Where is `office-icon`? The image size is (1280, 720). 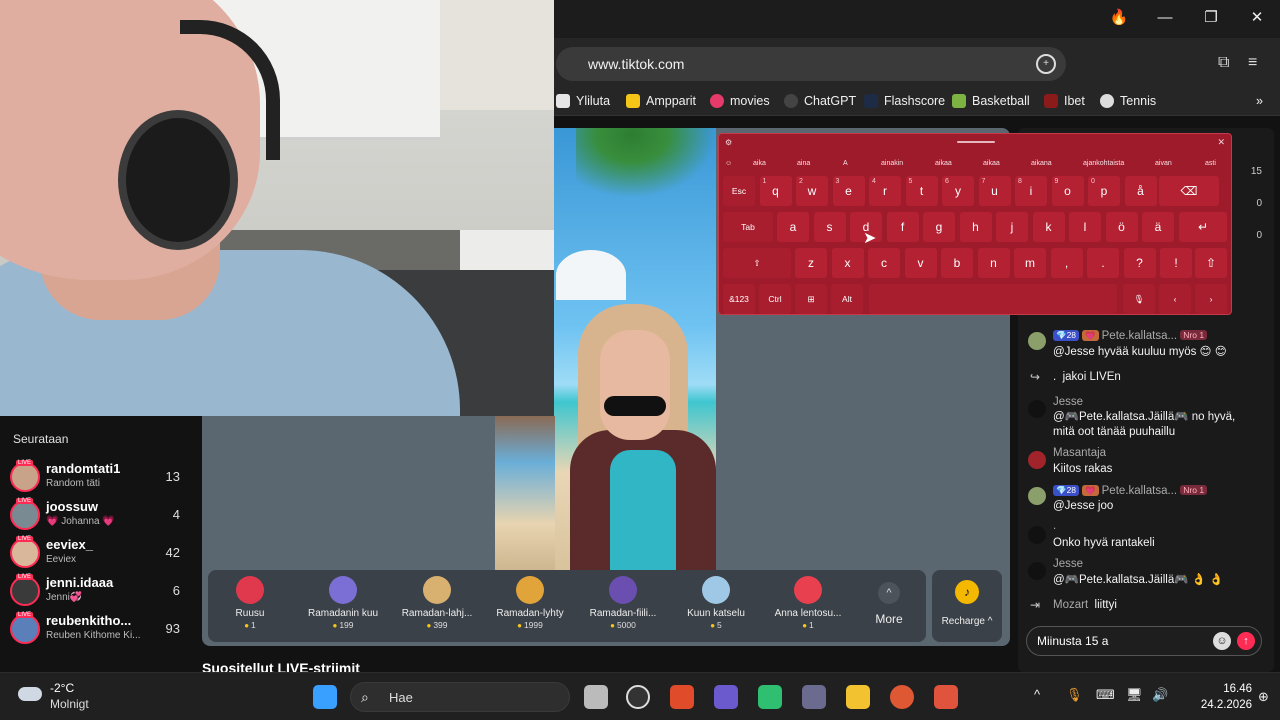
office-icon is located at coordinates (682, 697).